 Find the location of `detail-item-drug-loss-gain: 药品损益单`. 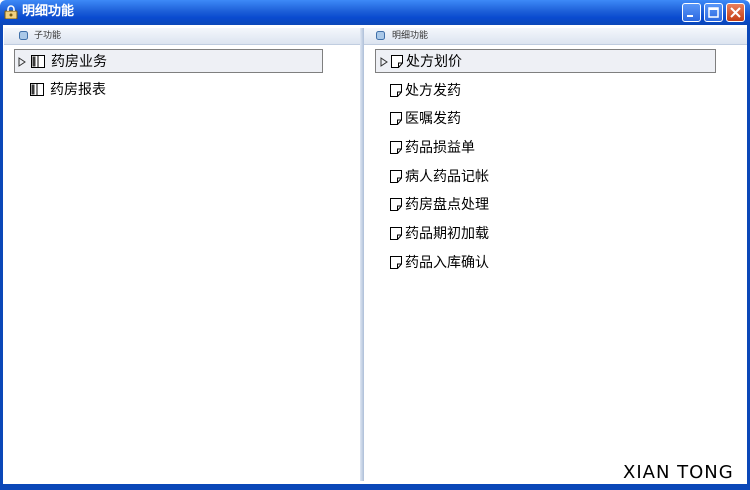

detail-item-drug-loss-gain: 药品损益单 is located at coordinates (545, 148).